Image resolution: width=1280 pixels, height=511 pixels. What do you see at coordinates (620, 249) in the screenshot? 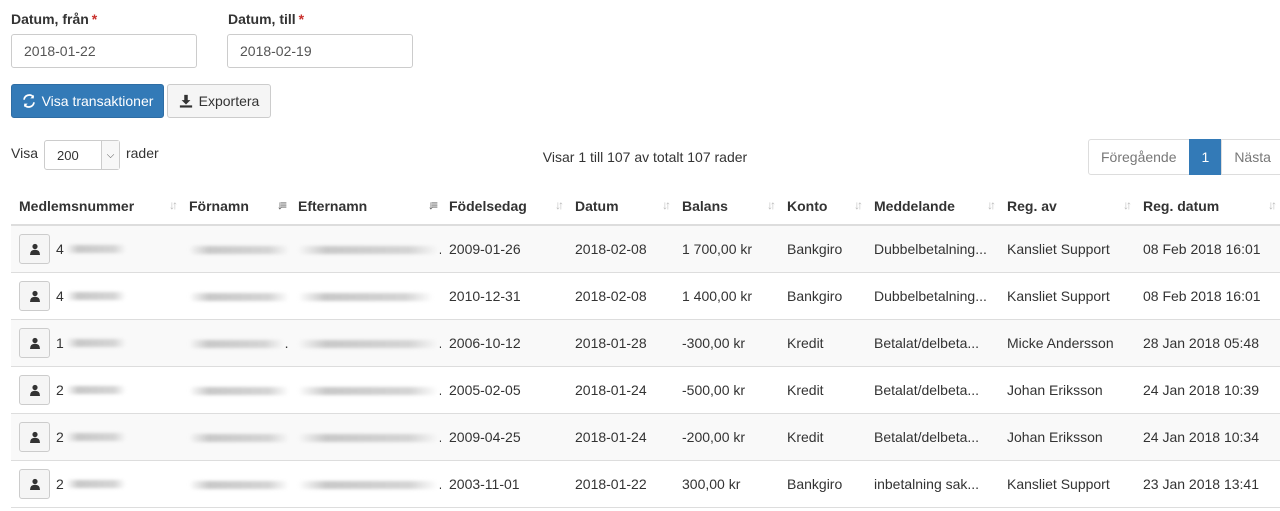
I see `cell-date: 2018-02-08` at bounding box center [620, 249].